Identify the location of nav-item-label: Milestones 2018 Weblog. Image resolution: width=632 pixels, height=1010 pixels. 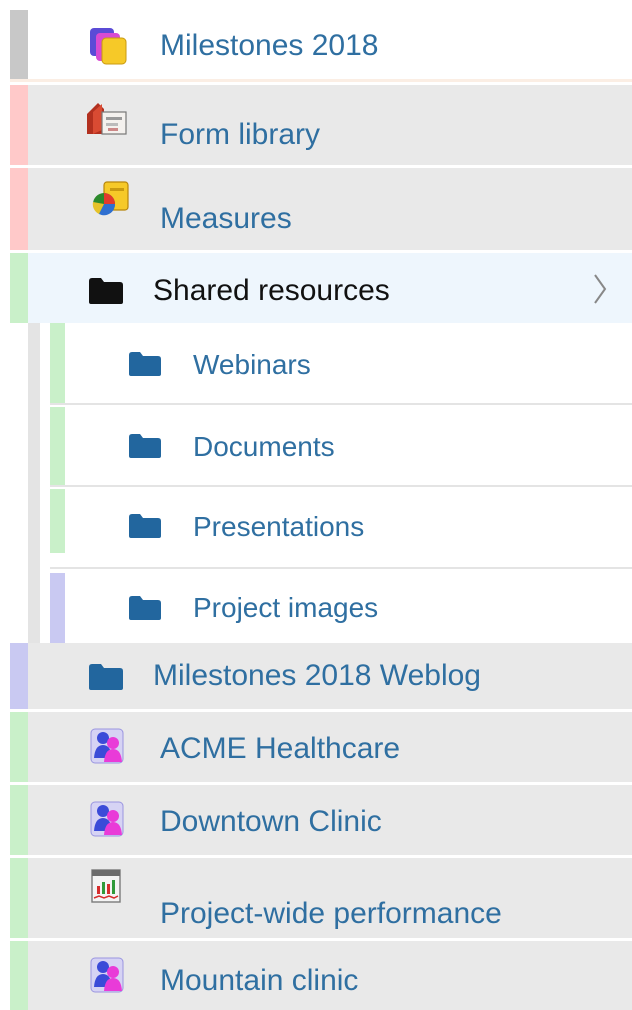
(317, 675).